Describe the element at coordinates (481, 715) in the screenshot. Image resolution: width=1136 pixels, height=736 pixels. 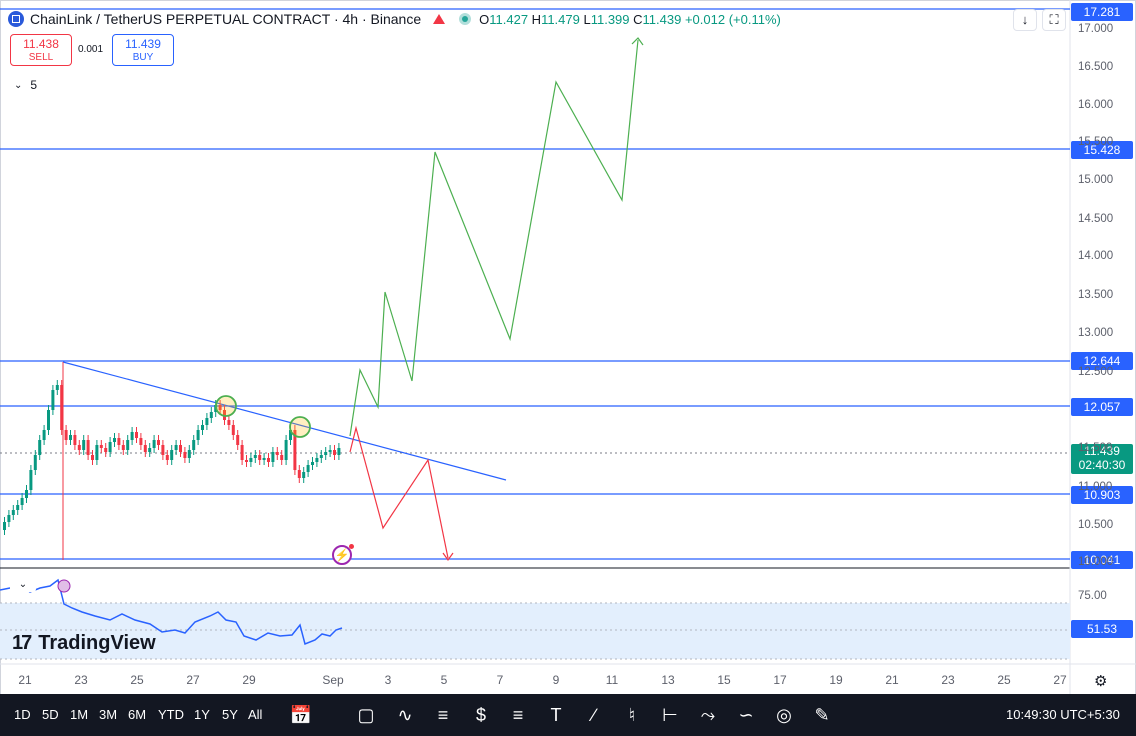
I see `price-range-icon: $` at that location.